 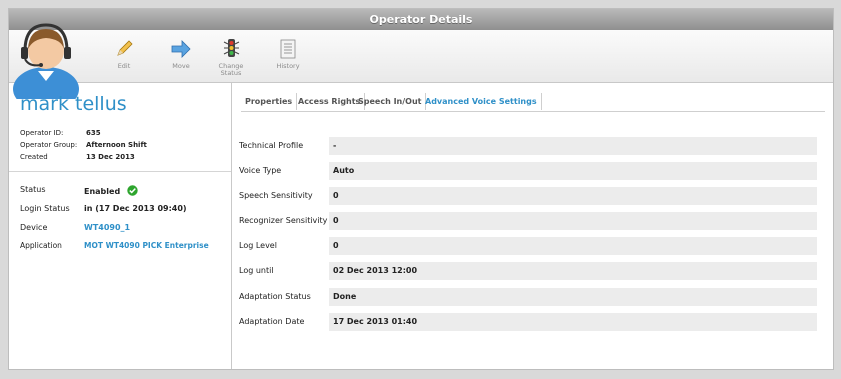 I want to click on login-status-label: Login Status, so click(x=45, y=208).